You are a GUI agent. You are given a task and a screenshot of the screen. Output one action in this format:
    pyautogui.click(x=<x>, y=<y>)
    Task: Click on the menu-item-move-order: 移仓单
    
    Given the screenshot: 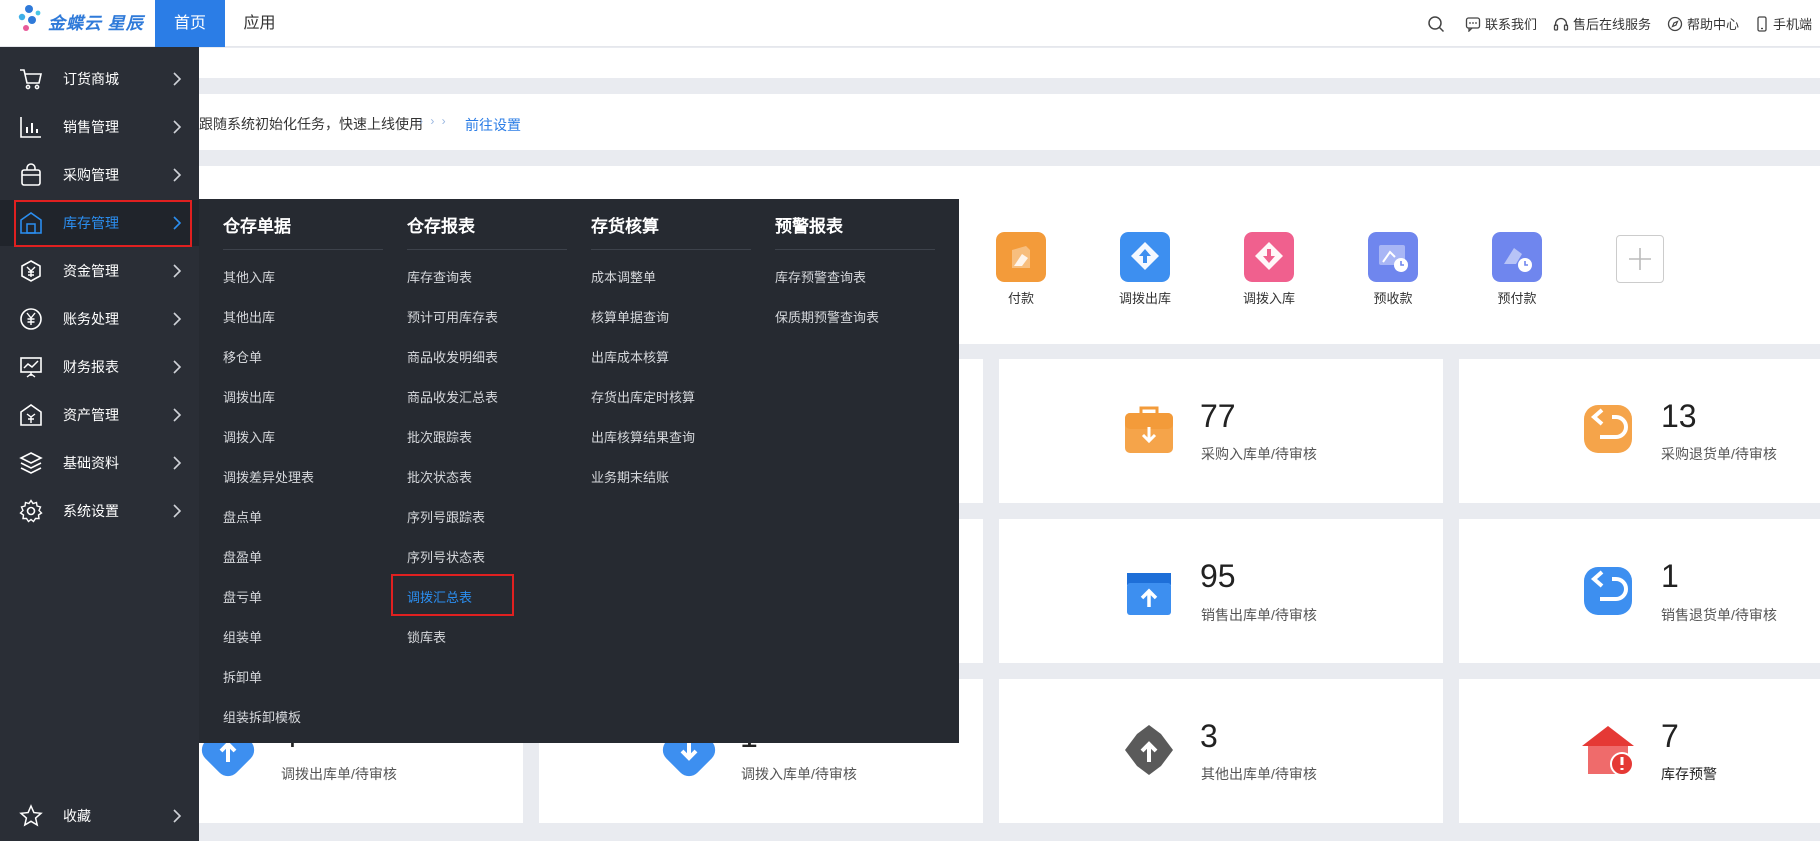 What is the action you would take?
    pyautogui.click(x=242, y=356)
    